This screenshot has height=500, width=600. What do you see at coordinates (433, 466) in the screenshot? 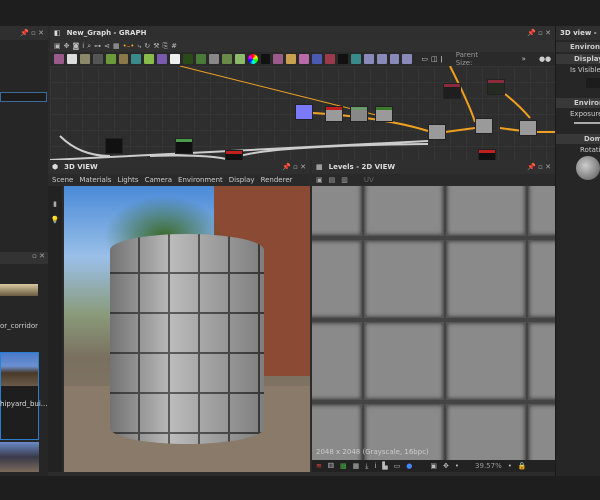
I see `fit-icon: ▣` at bounding box center [433, 466].